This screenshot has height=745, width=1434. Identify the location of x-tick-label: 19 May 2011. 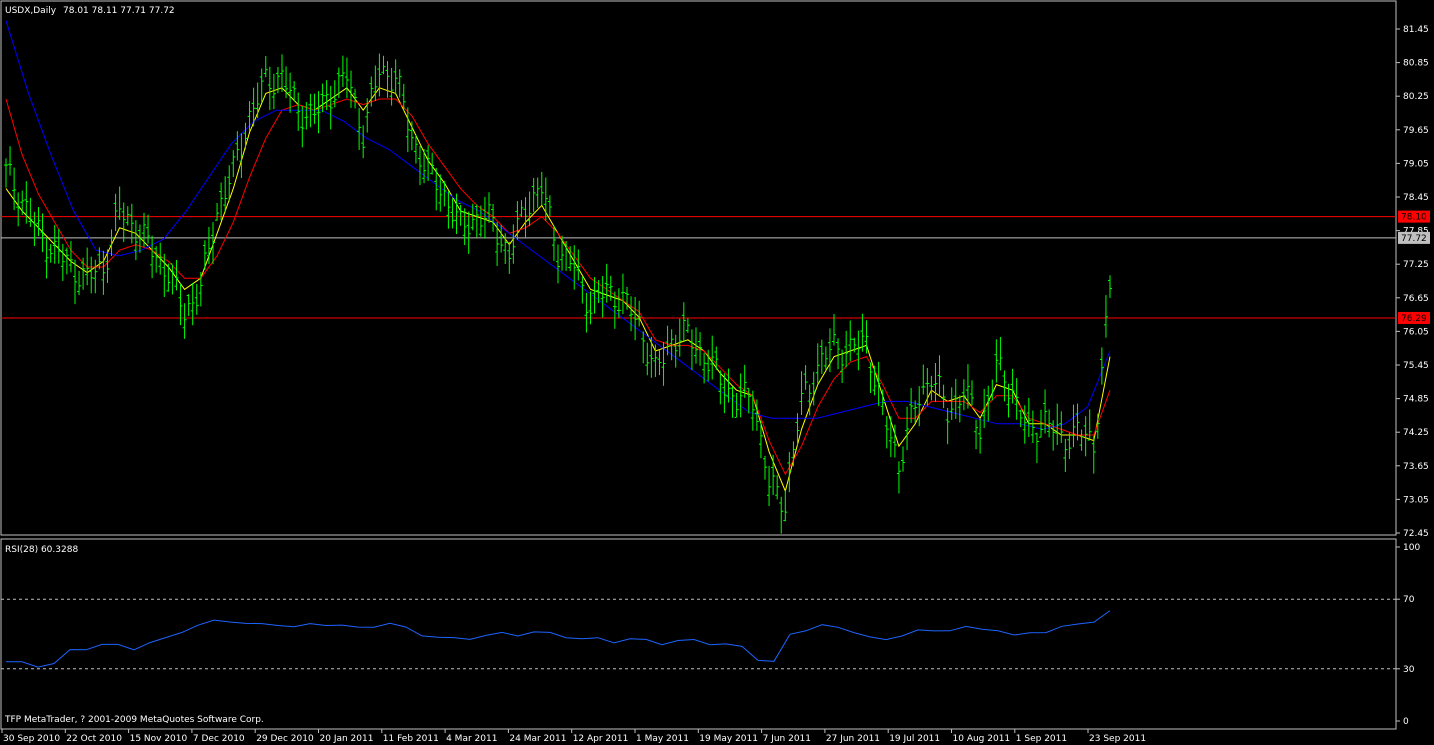
(728, 739).